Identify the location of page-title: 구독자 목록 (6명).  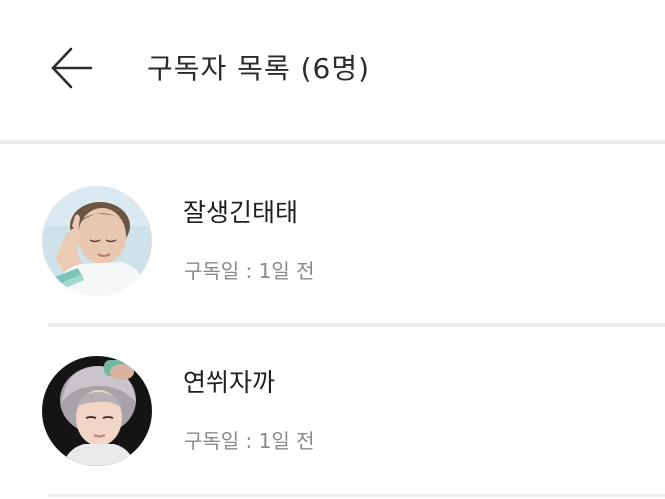
(259, 68).